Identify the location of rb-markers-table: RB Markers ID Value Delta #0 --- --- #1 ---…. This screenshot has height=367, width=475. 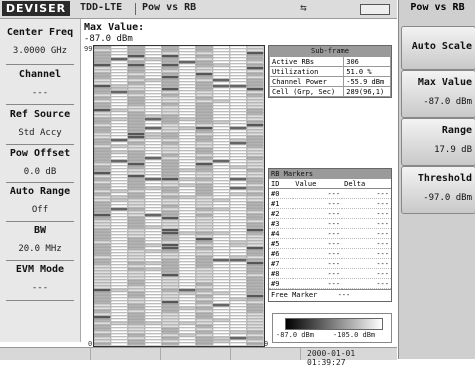
(330, 235).